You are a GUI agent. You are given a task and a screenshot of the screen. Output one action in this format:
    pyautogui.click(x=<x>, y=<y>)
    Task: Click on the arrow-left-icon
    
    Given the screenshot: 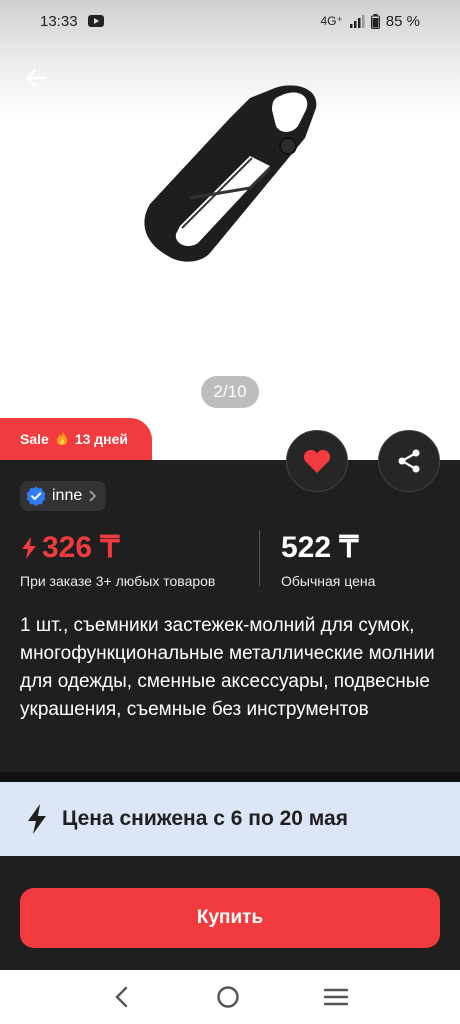 What is the action you would take?
    pyautogui.click(x=36, y=78)
    